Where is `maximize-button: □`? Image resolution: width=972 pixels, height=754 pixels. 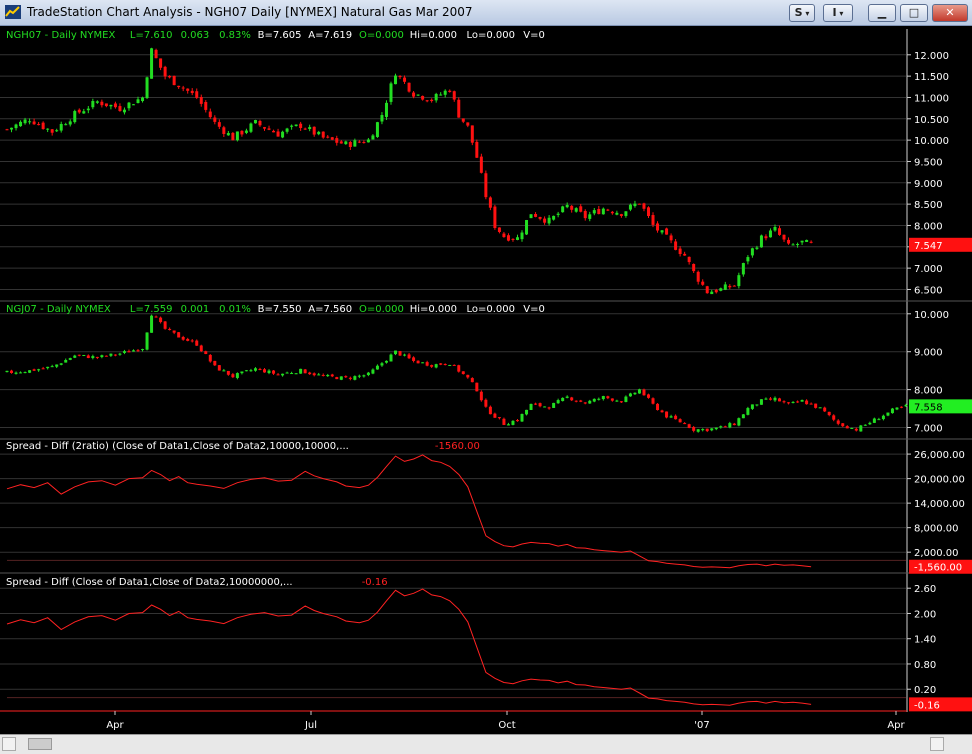
maximize-button: □ is located at coordinates (914, 13).